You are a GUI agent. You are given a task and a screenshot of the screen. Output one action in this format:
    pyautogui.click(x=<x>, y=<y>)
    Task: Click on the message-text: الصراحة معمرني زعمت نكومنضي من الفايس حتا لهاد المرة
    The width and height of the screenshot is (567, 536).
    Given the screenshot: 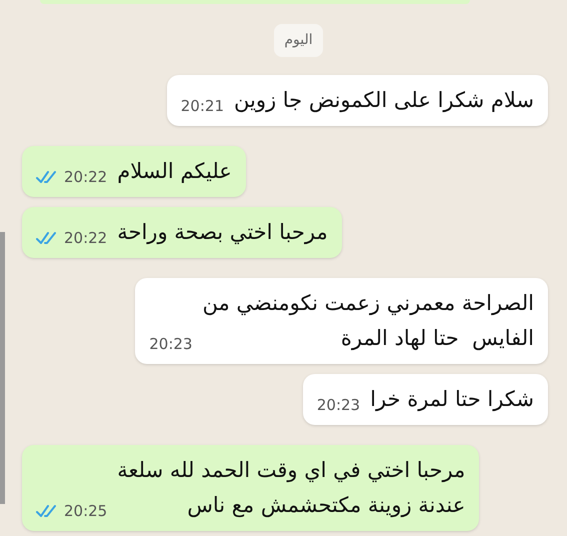 What is the action you would take?
    pyautogui.click(x=368, y=321)
    